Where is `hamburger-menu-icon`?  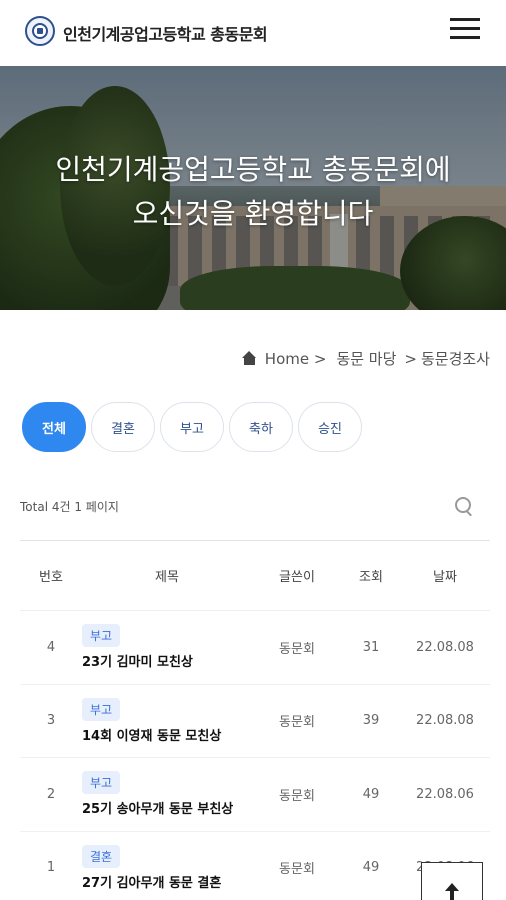
hamburger-menu-icon is located at coordinates (465, 29).